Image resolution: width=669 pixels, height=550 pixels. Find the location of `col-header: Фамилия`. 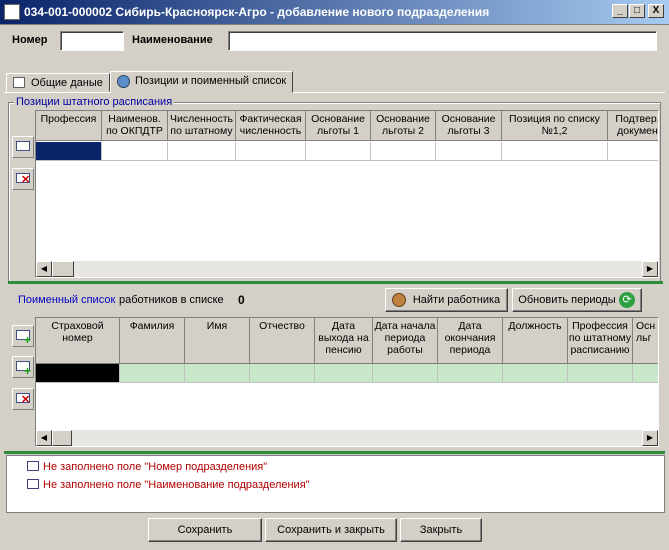

col-header: Фамилия is located at coordinates (152, 341).